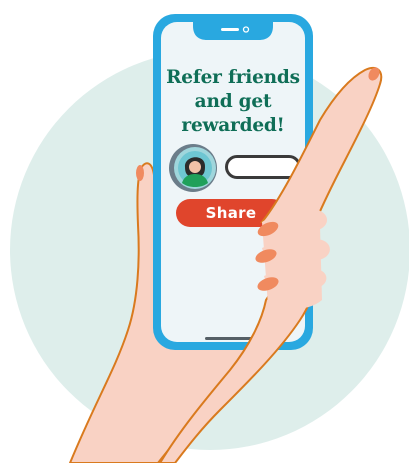  I want to click on speaker-icon, so click(230, 29).